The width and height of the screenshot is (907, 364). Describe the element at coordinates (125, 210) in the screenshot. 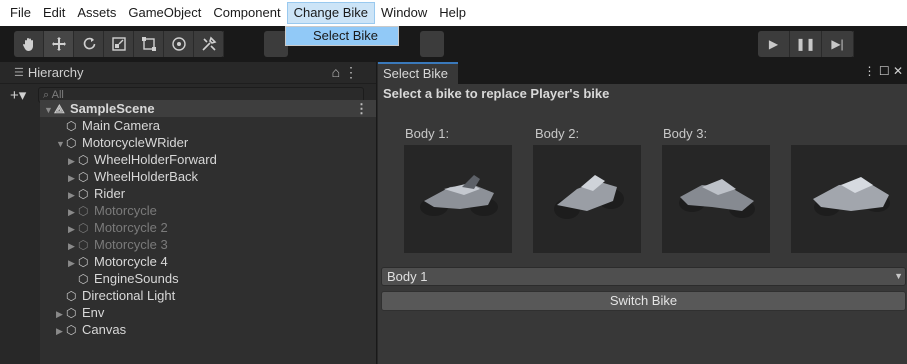

I see `hierarchy-item-label: Motorcycle` at that location.